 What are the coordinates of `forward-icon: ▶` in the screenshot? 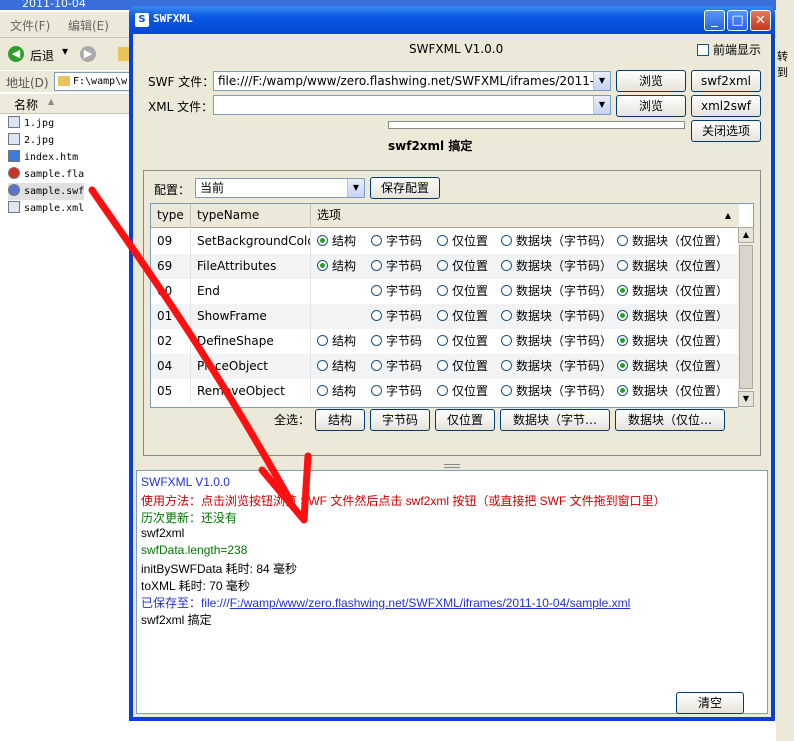 It's located at (88, 54).